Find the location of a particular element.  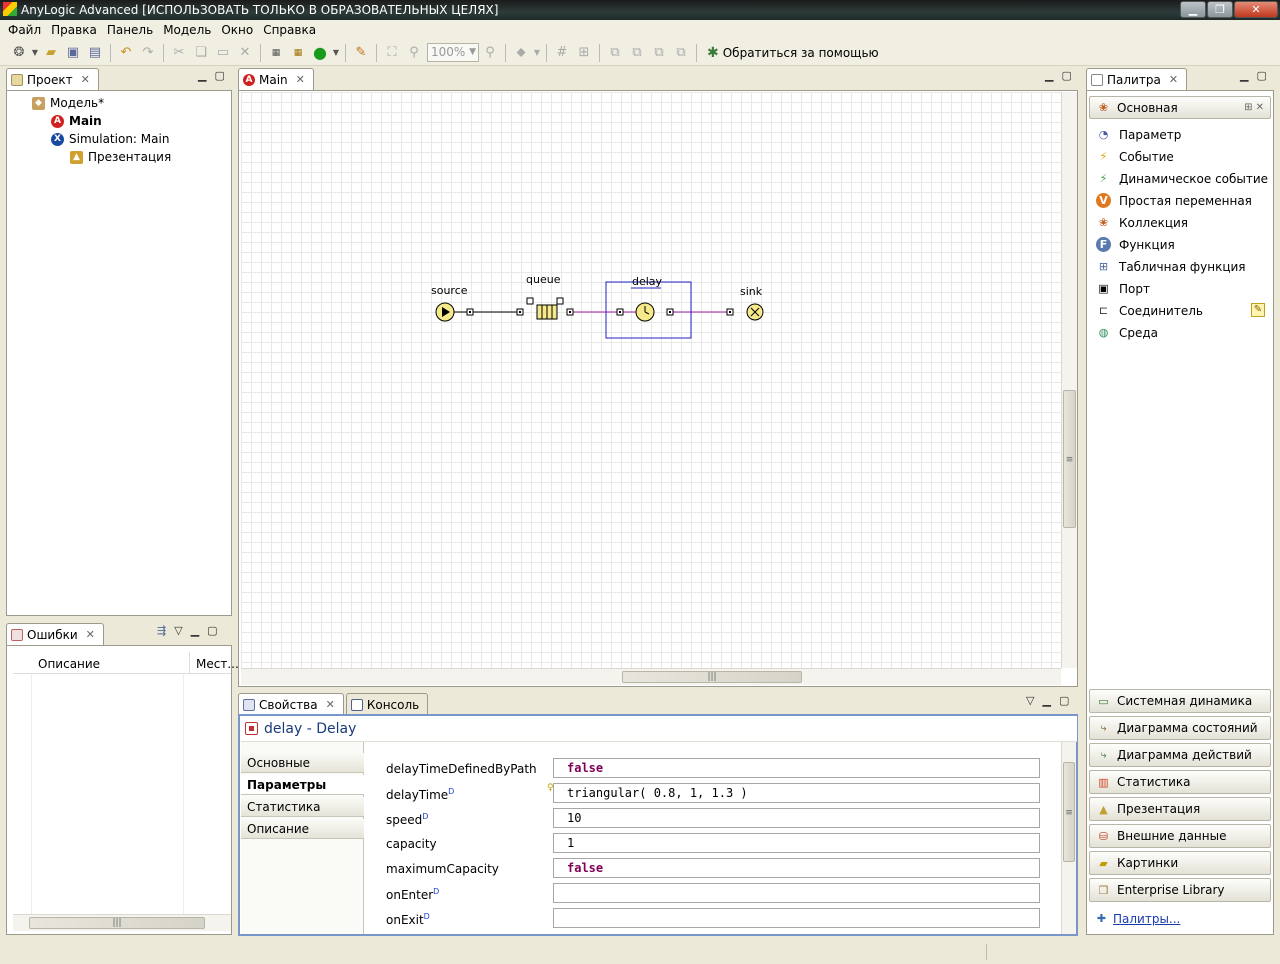

menu-panel: Панель is located at coordinates (131, 30).